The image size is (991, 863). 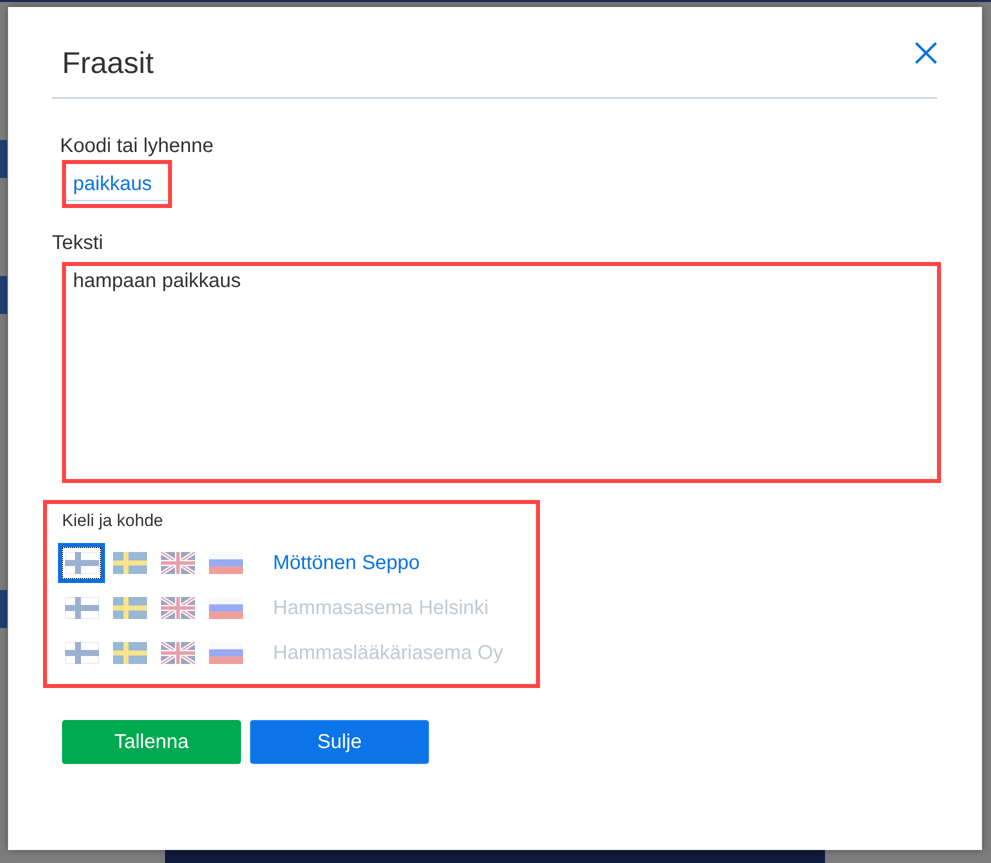 I want to click on save-button: Tallenna, so click(x=151, y=742).